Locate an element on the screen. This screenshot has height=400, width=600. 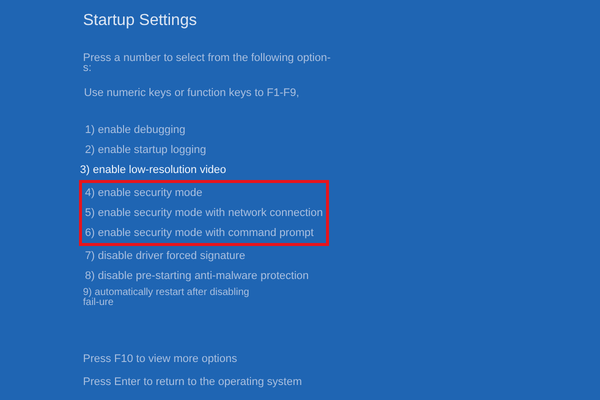
boot-option: 8) disable pre-starting anti-malware protection is located at coordinates (342, 276).